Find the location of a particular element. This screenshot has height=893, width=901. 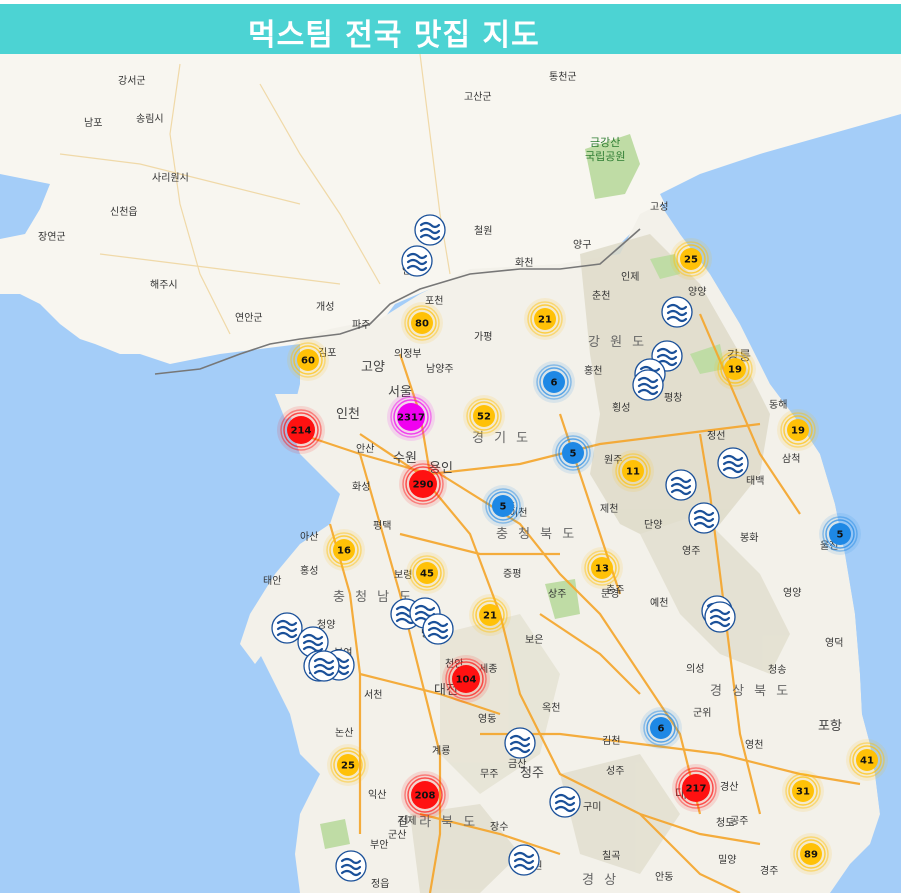

cluster-marker: 217 is located at coordinates (696, 788).